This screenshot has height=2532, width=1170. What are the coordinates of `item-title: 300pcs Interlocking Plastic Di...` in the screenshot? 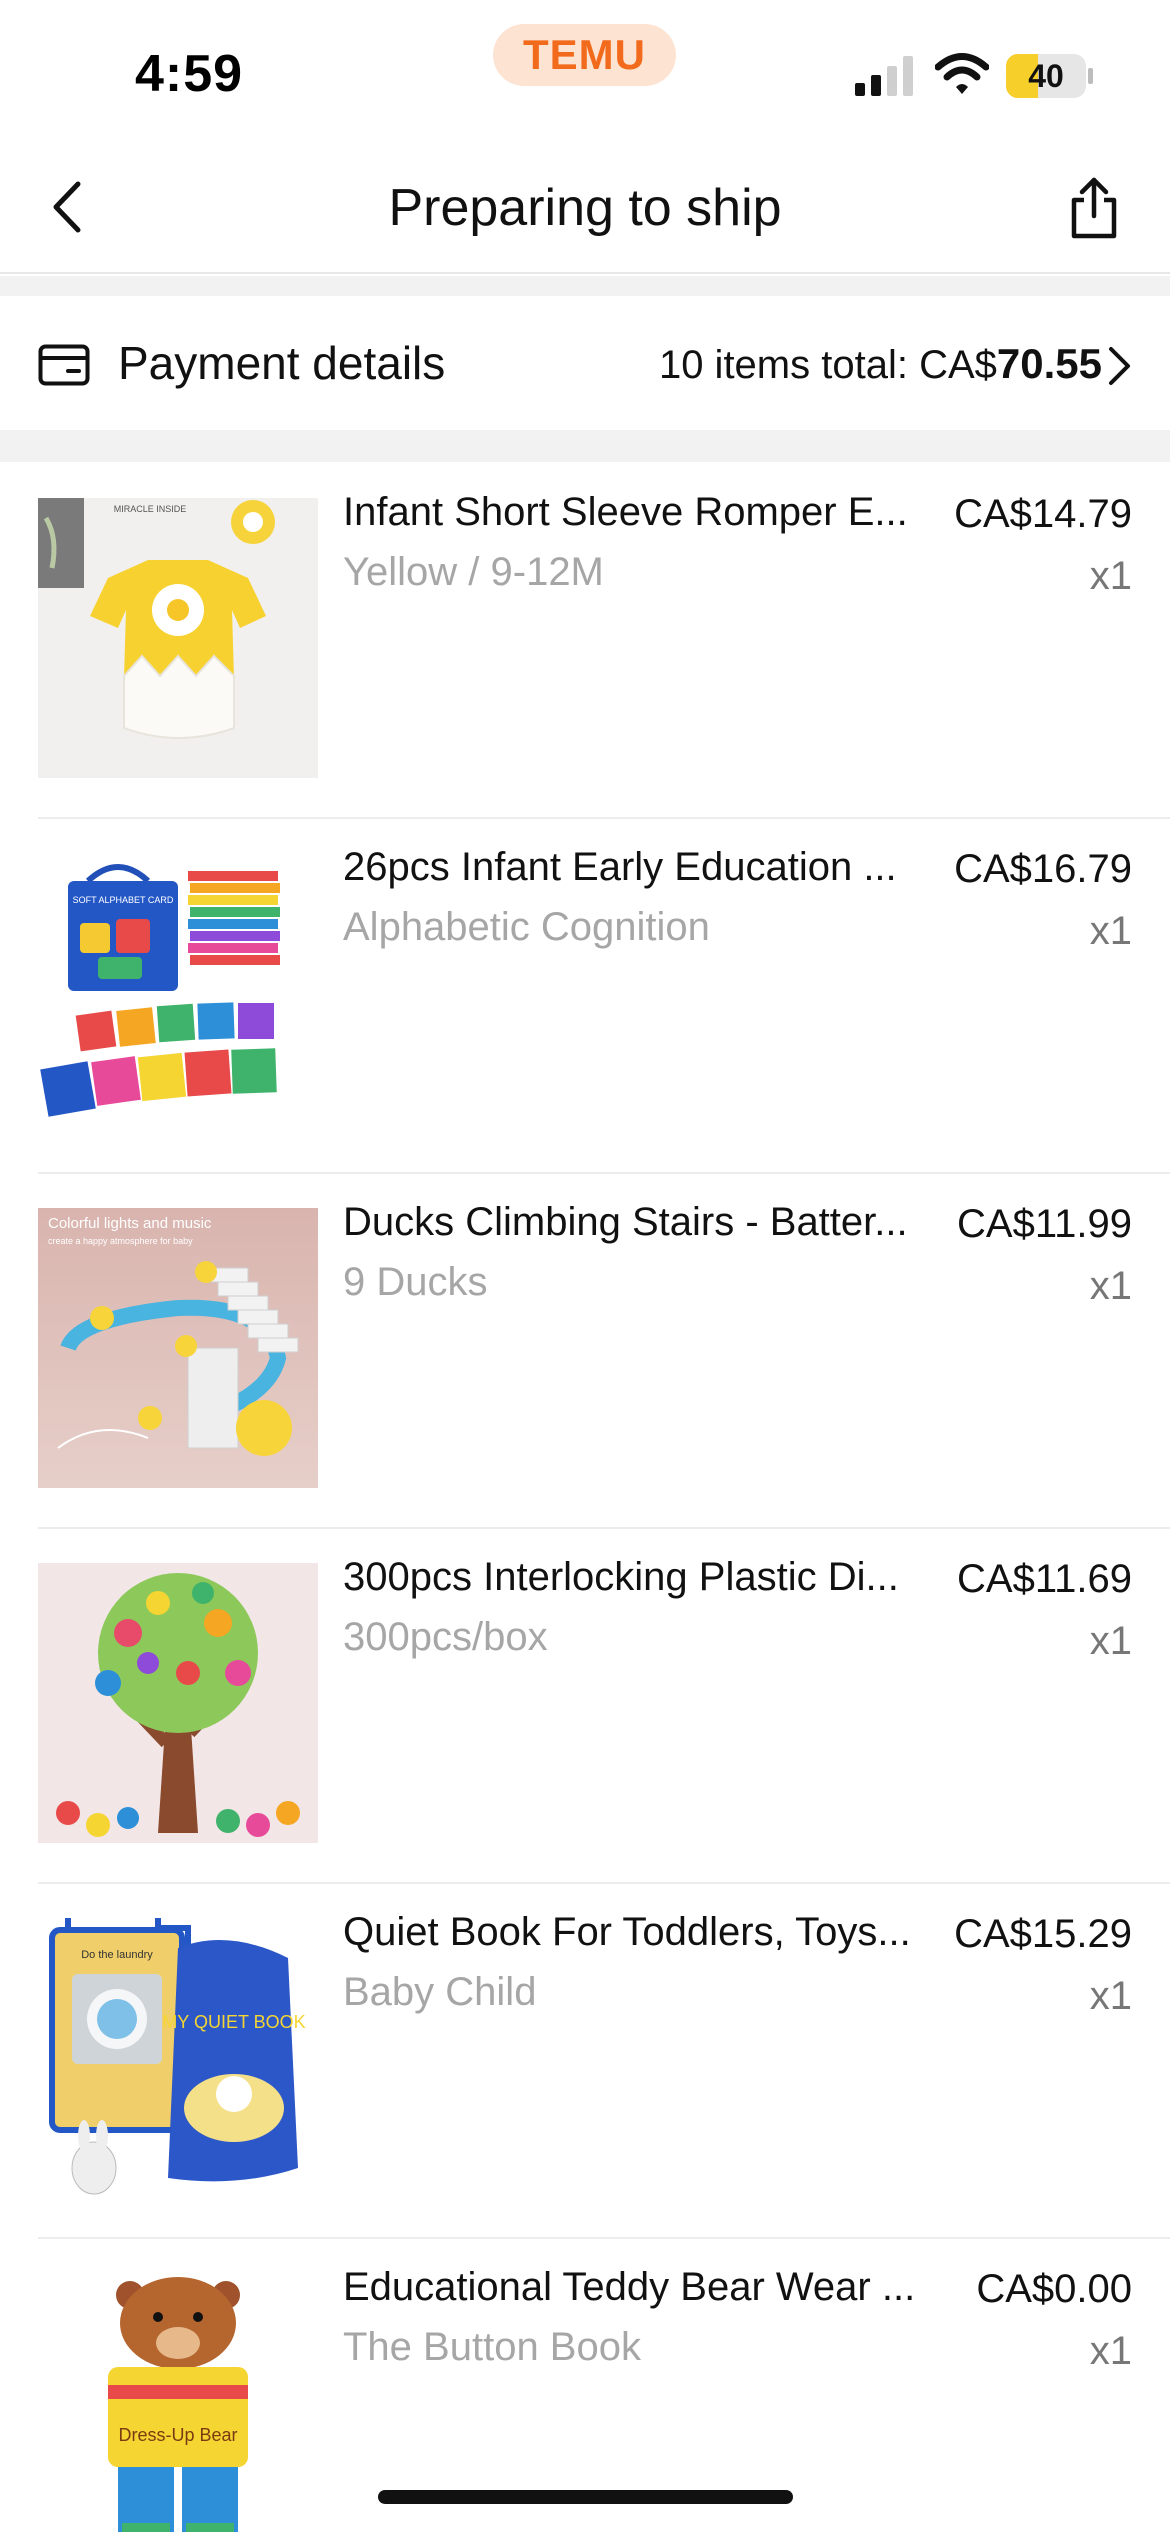 It's located at (638, 1577).